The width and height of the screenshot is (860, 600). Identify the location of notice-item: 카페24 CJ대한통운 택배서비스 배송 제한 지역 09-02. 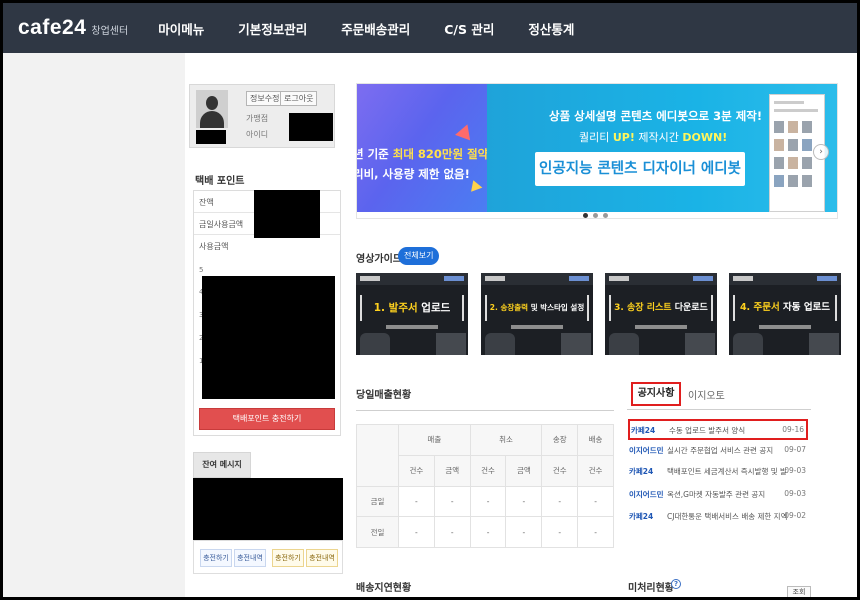
(718, 516).